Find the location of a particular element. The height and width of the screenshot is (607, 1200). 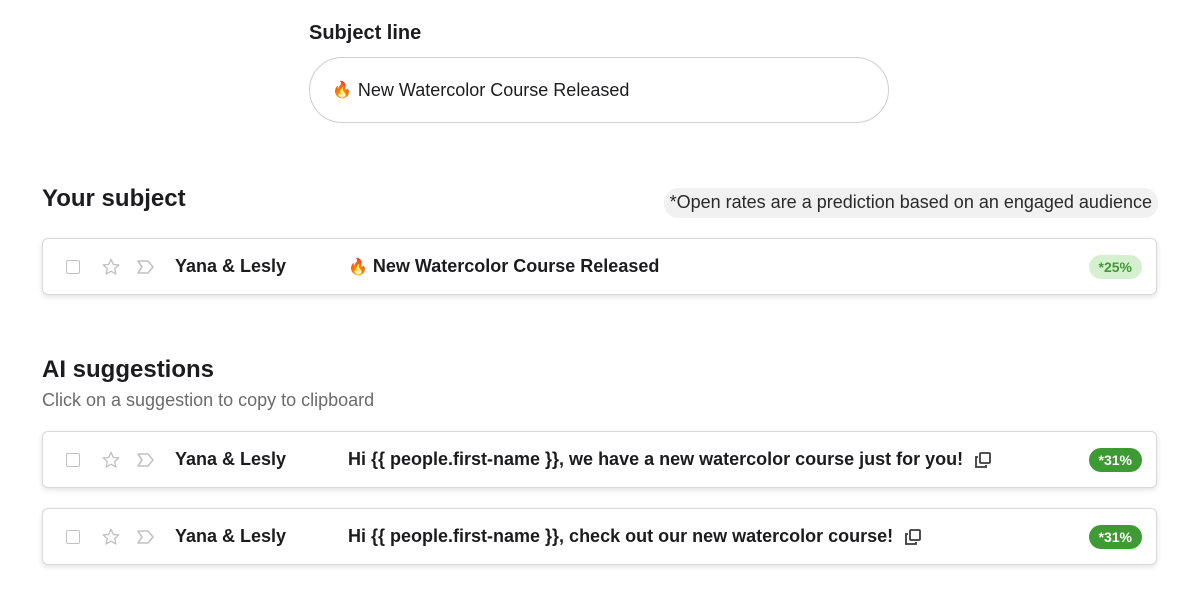

email-subject: 🔥 New Watercolor Course Released is located at coordinates (503, 266).